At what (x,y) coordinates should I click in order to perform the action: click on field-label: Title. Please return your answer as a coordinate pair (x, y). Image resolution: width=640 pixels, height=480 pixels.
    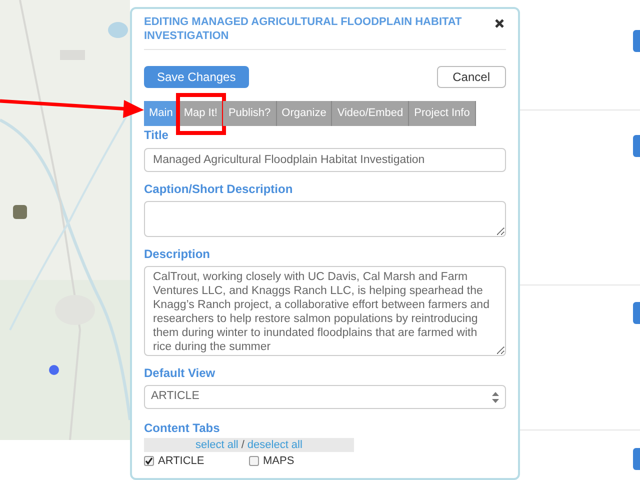
    Looking at the image, I should click on (157, 135).